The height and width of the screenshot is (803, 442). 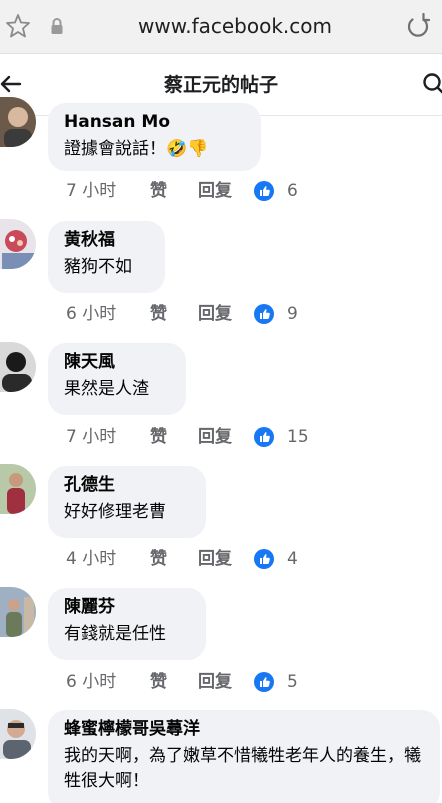 What do you see at coordinates (196, 682) in the screenshot?
I see `comment-actions: 6 小时 赞 回复 5` at bounding box center [196, 682].